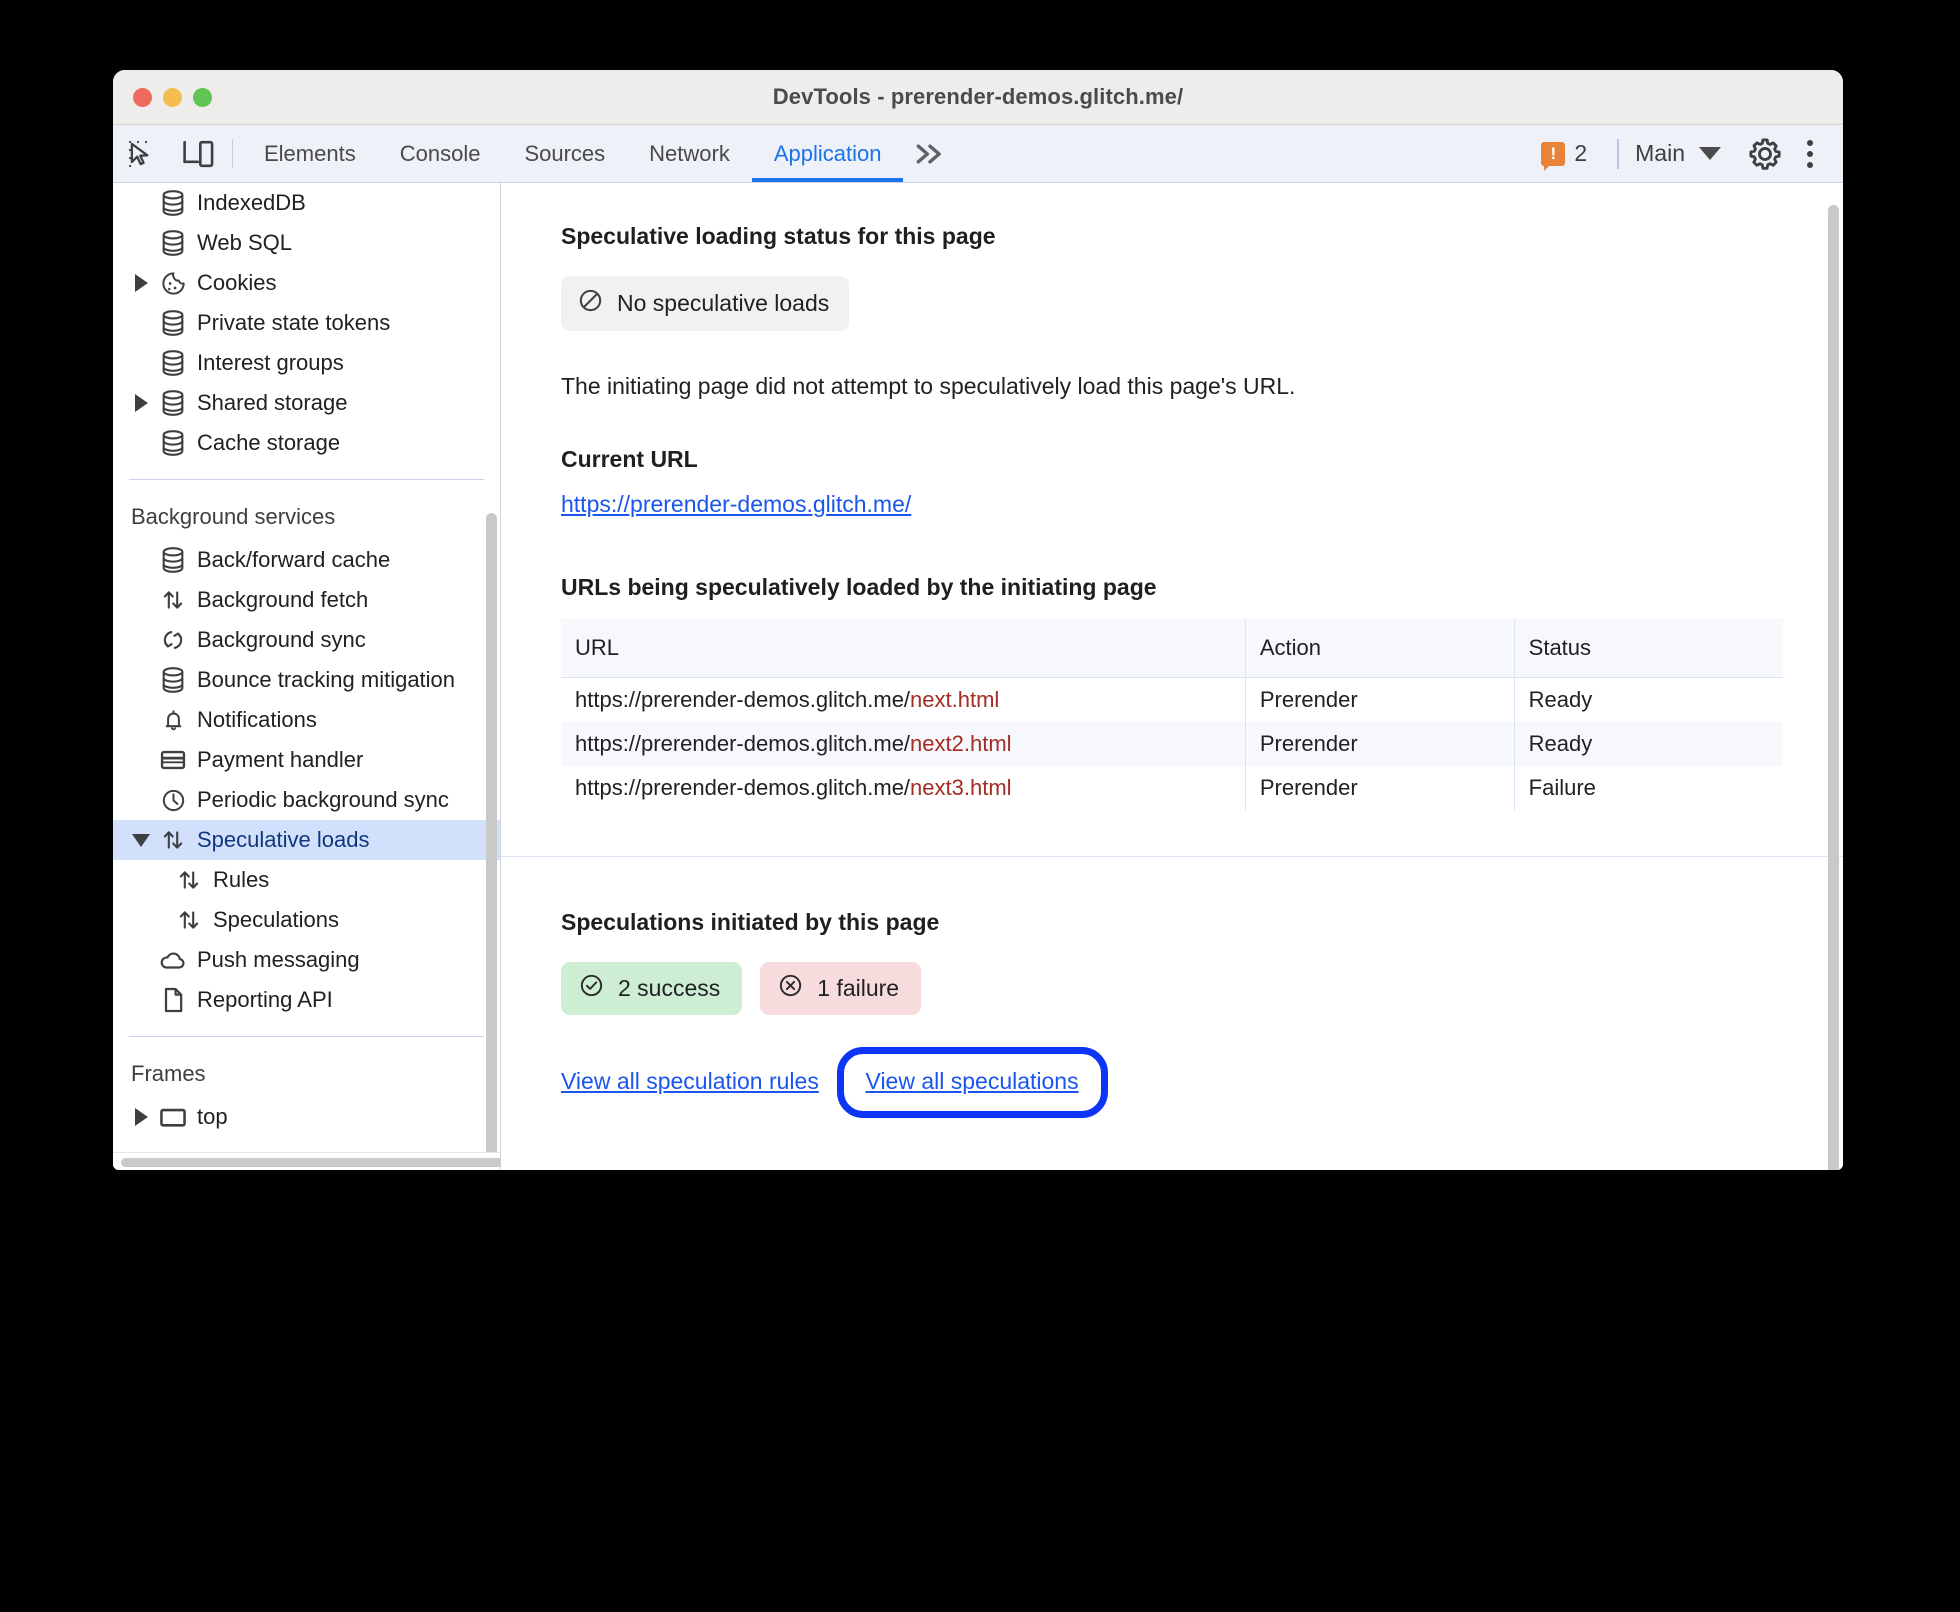 The height and width of the screenshot is (1612, 1960). What do you see at coordinates (323, 799) in the screenshot?
I see `sidebar-item-label: Periodic background sync` at bounding box center [323, 799].